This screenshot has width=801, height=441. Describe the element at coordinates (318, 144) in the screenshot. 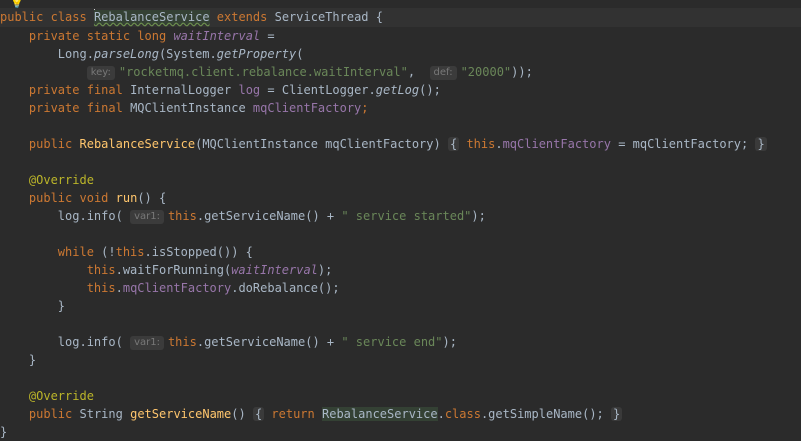

I see `parameter-list: (MQClientInstance mqClientFactory)` at that location.